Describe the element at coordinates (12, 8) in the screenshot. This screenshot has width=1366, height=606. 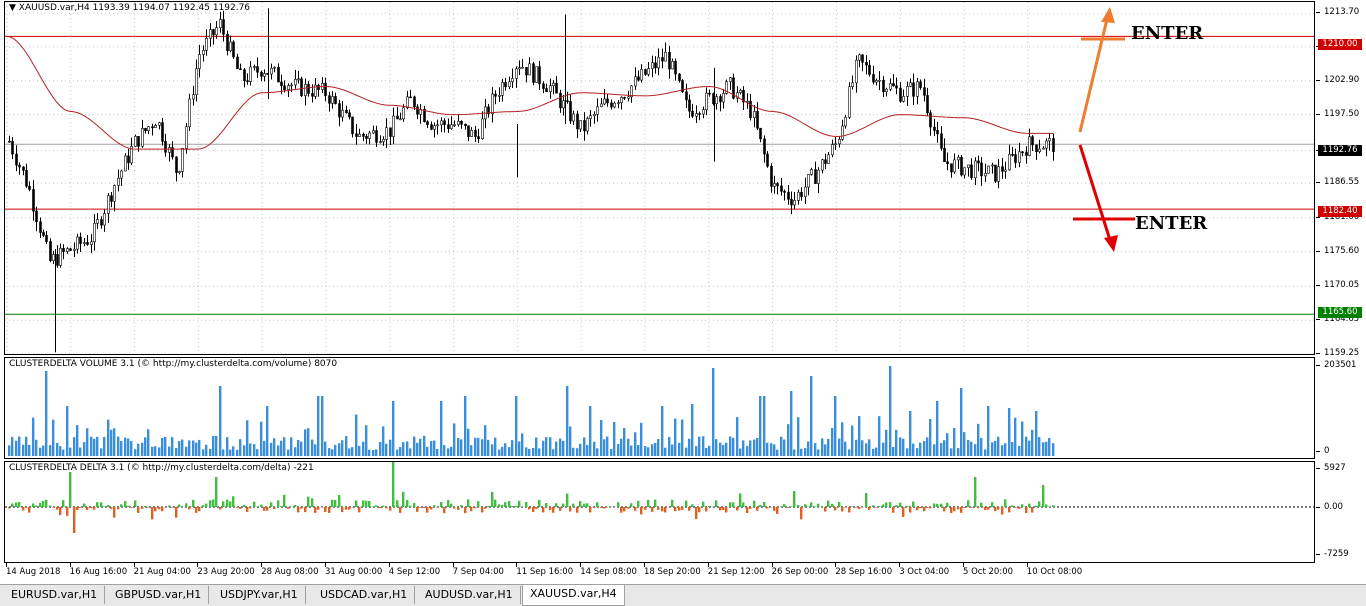
I see `collapse-triangle-icon: ▼` at that location.